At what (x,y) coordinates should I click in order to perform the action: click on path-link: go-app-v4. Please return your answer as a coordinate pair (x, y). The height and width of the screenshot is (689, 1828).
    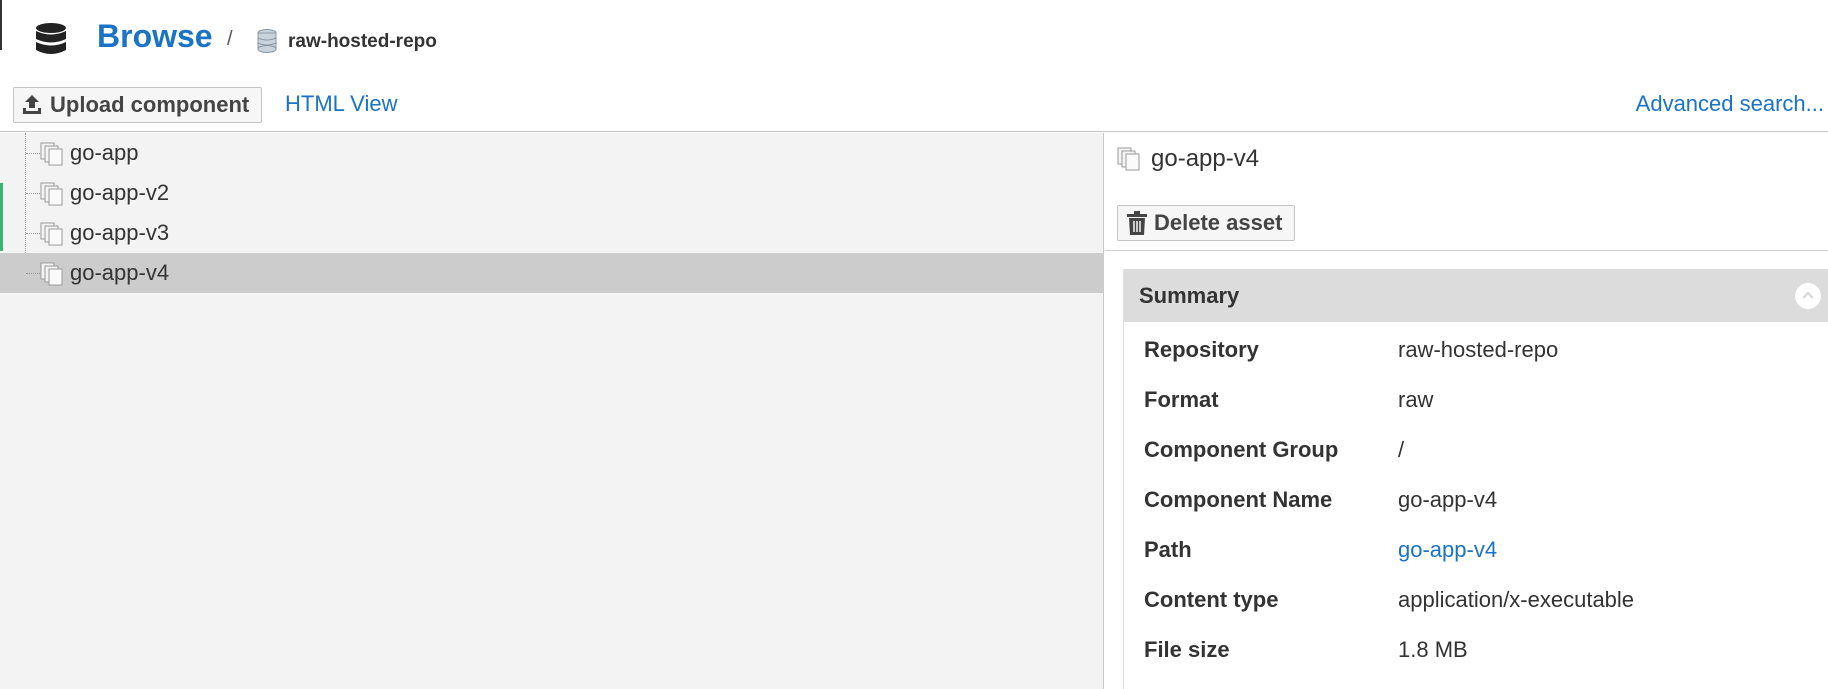
    Looking at the image, I should click on (1447, 550).